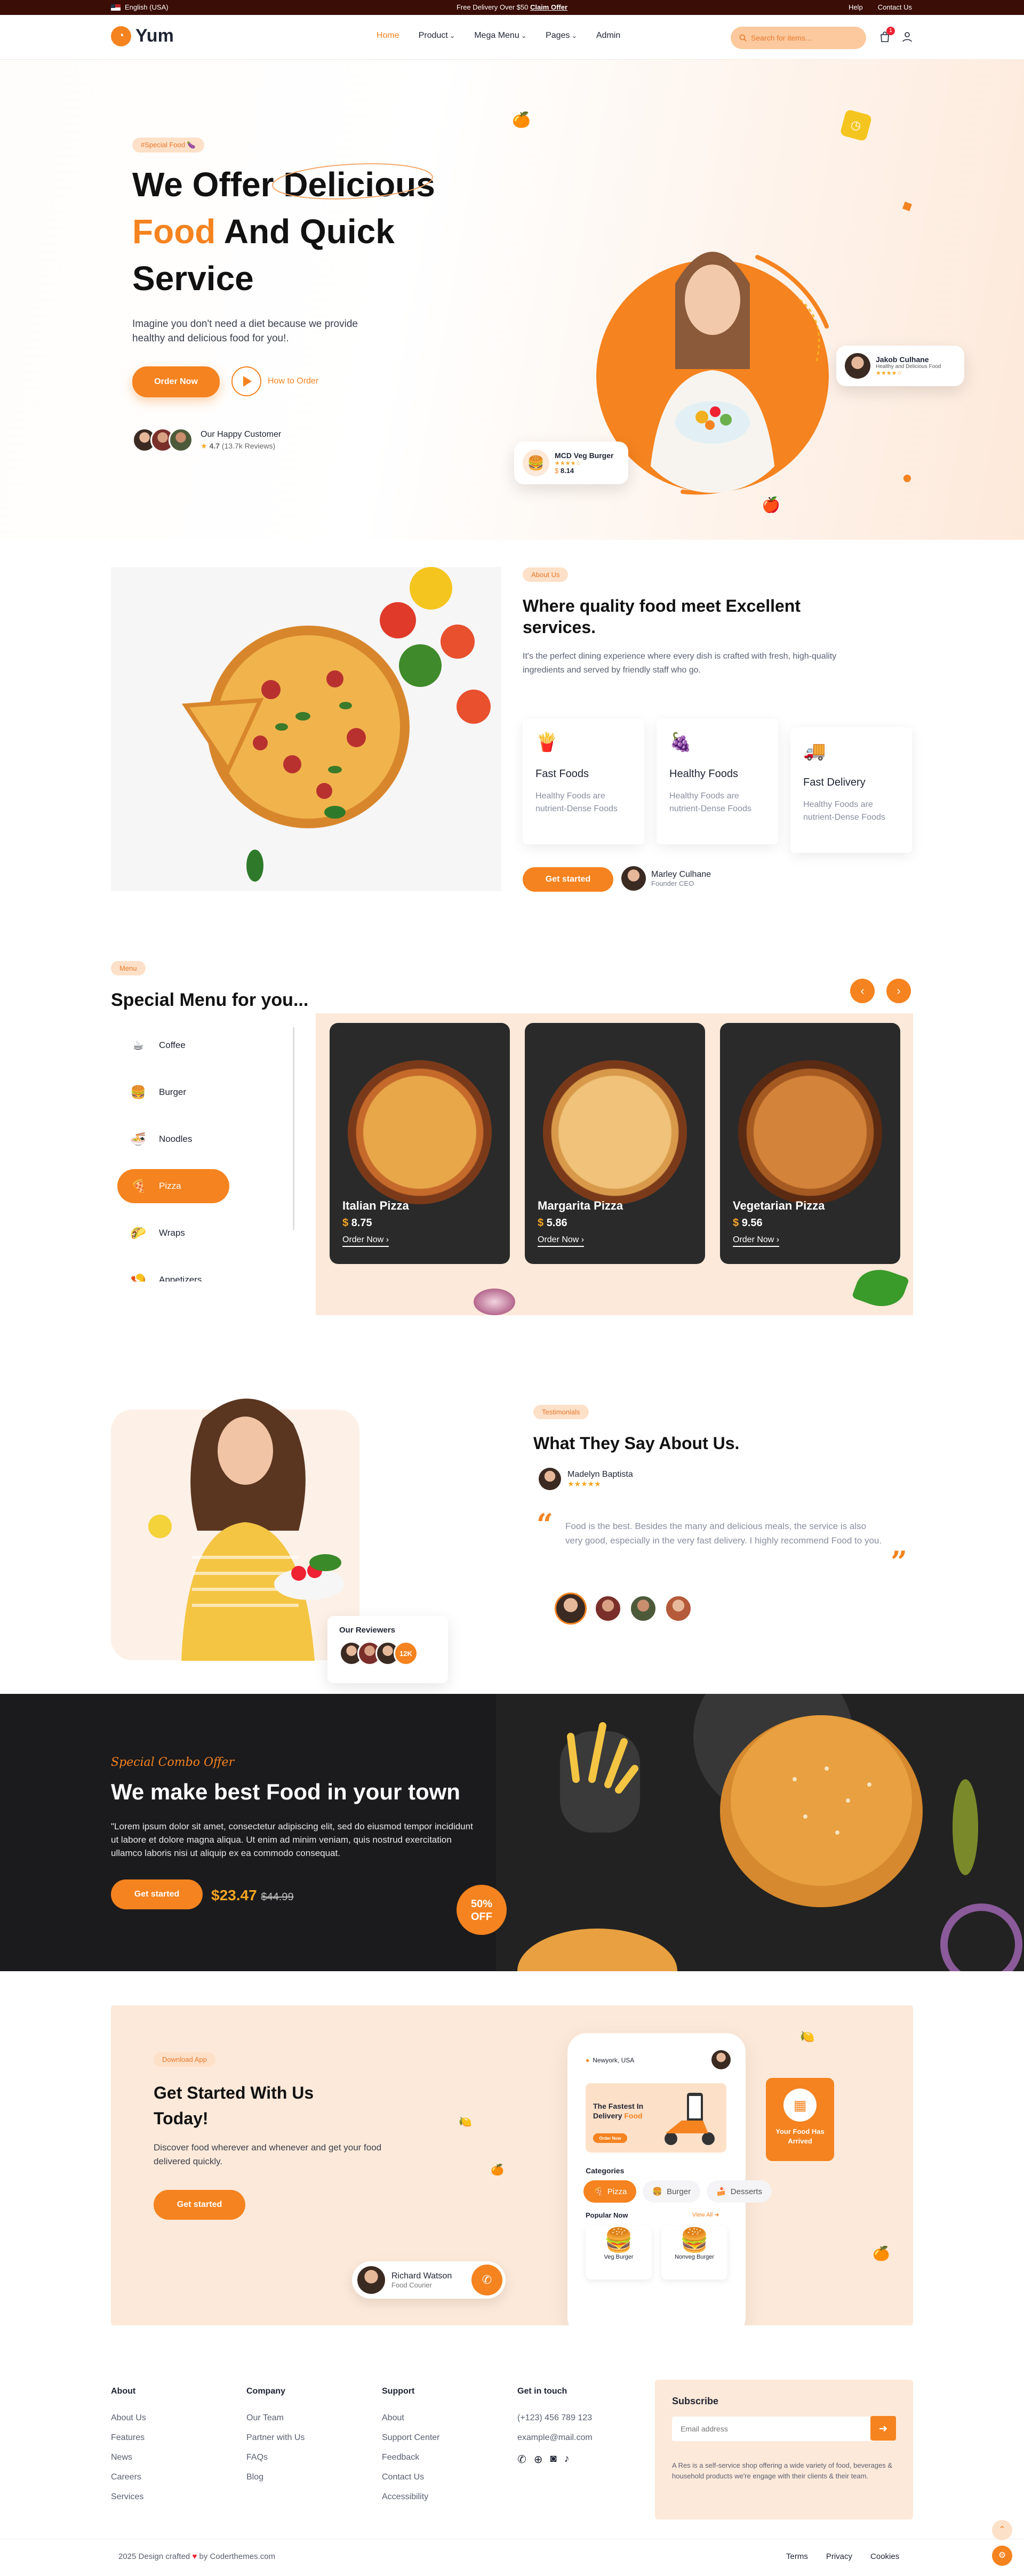 This screenshot has width=1024, height=2576. I want to click on user-button, so click(907, 37).